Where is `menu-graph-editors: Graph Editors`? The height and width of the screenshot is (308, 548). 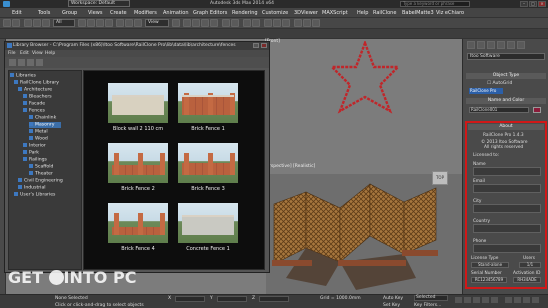
menu-graph-editors: Graph Editors is located at coordinates (210, 13).